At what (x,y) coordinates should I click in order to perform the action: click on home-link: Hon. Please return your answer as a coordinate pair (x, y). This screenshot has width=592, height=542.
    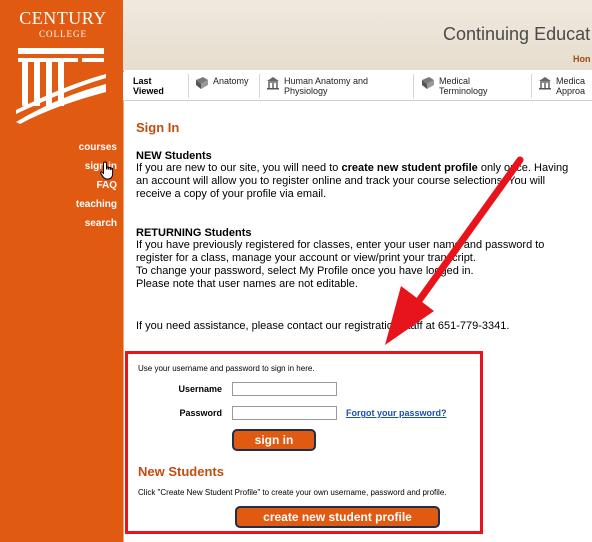
    Looking at the image, I should click on (582, 59).